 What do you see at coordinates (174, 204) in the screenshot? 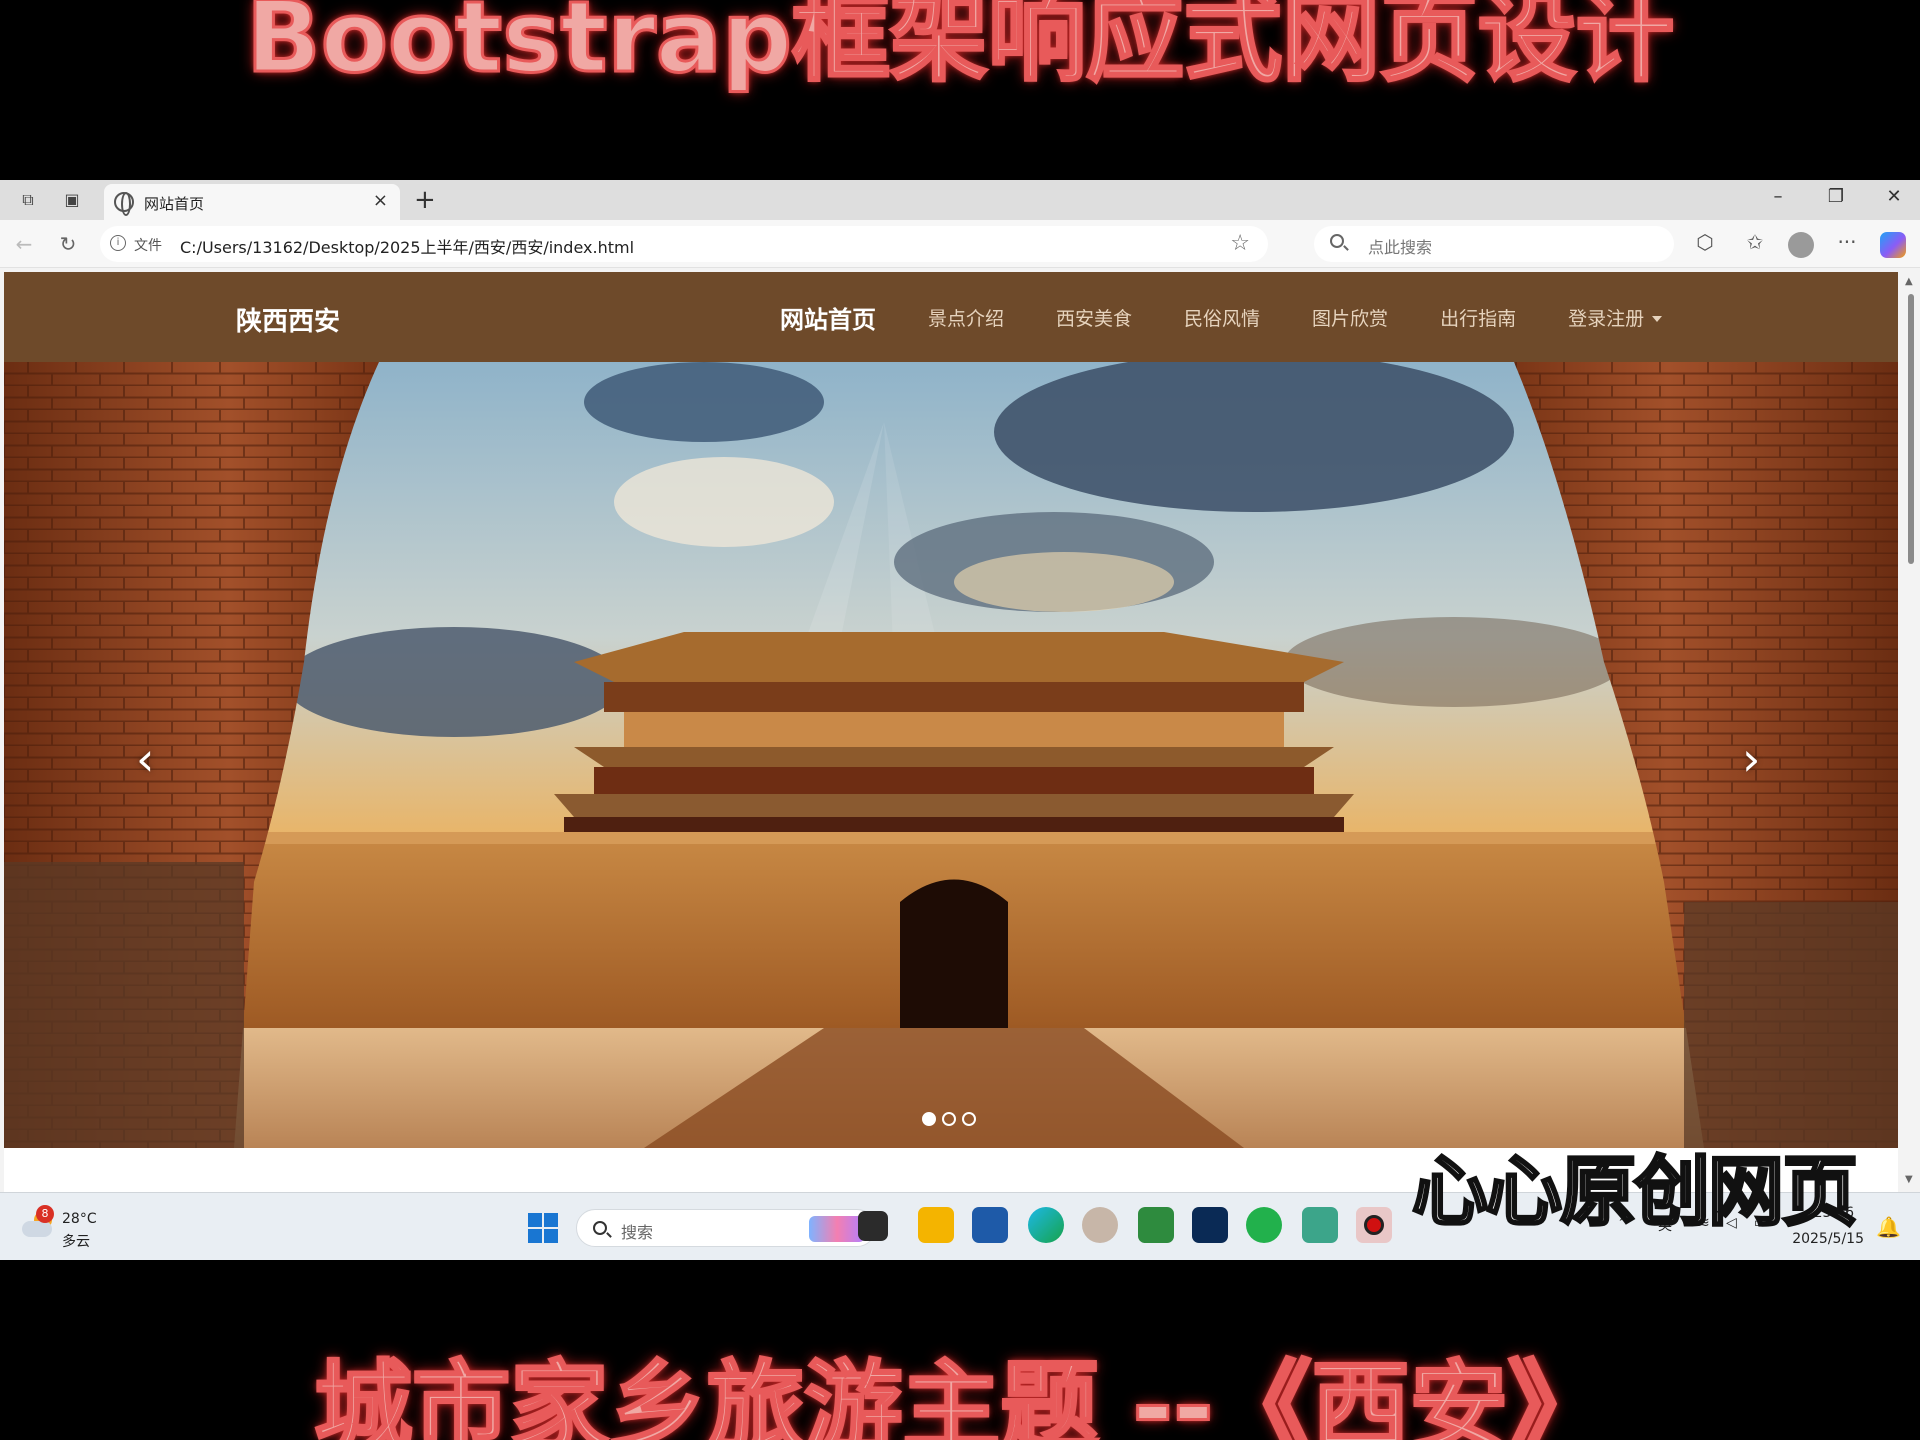
I see `tab-title: 网站首页` at bounding box center [174, 204].